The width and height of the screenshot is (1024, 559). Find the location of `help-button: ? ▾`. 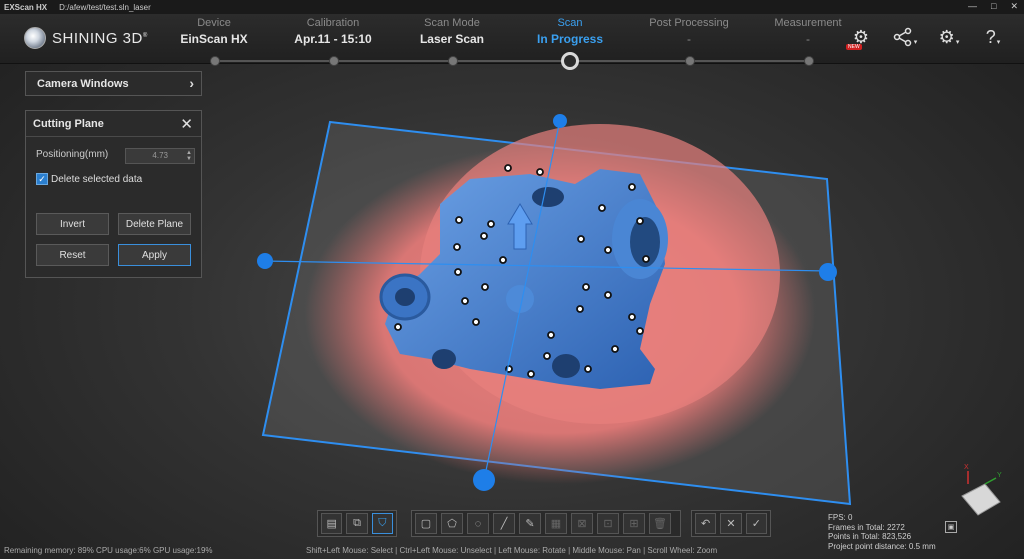

help-button: ? ▾ is located at coordinates (993, 37).